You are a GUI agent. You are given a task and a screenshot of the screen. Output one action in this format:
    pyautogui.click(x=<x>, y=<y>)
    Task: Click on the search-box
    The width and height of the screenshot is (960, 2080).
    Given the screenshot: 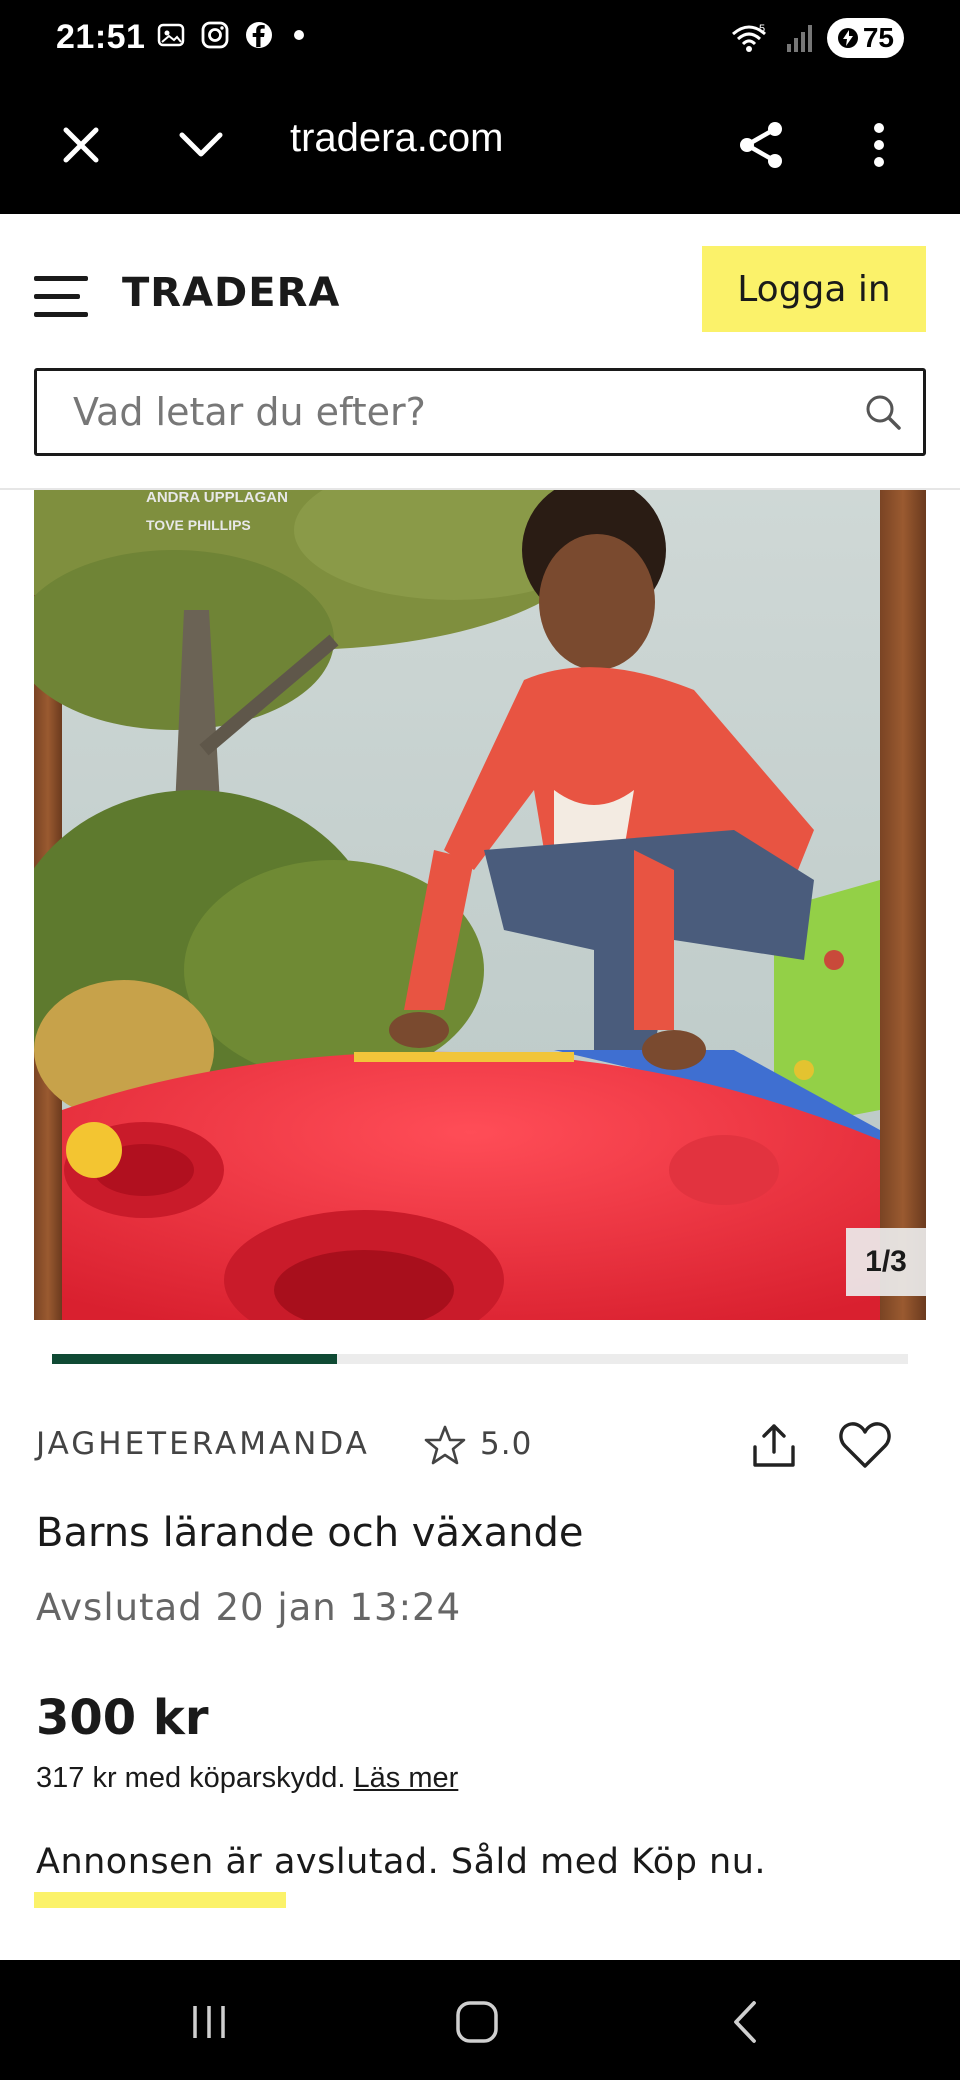 What is the action you would take?
    pyautogui.click(x=480, y=412)
    